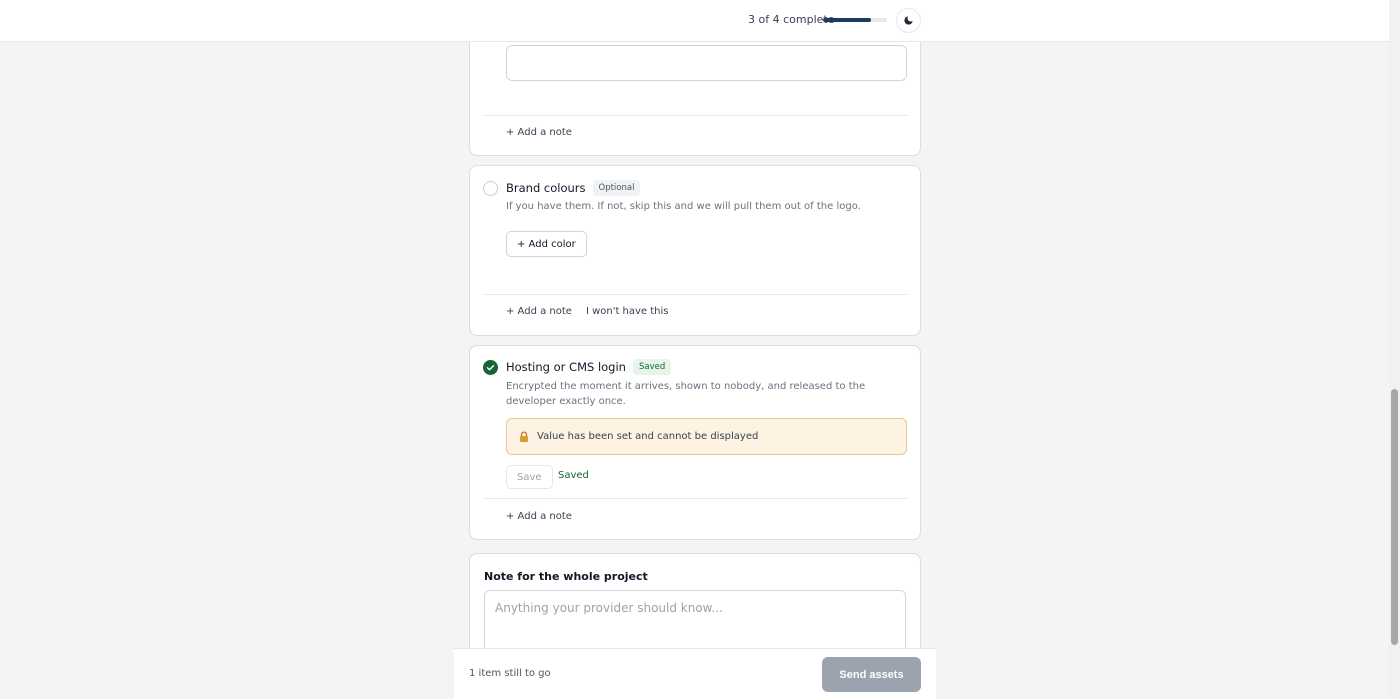  What do you see at coordinates (847, 20) in the screenshot?
I see `progress-bar-fill` at bounding box center [847, 20].